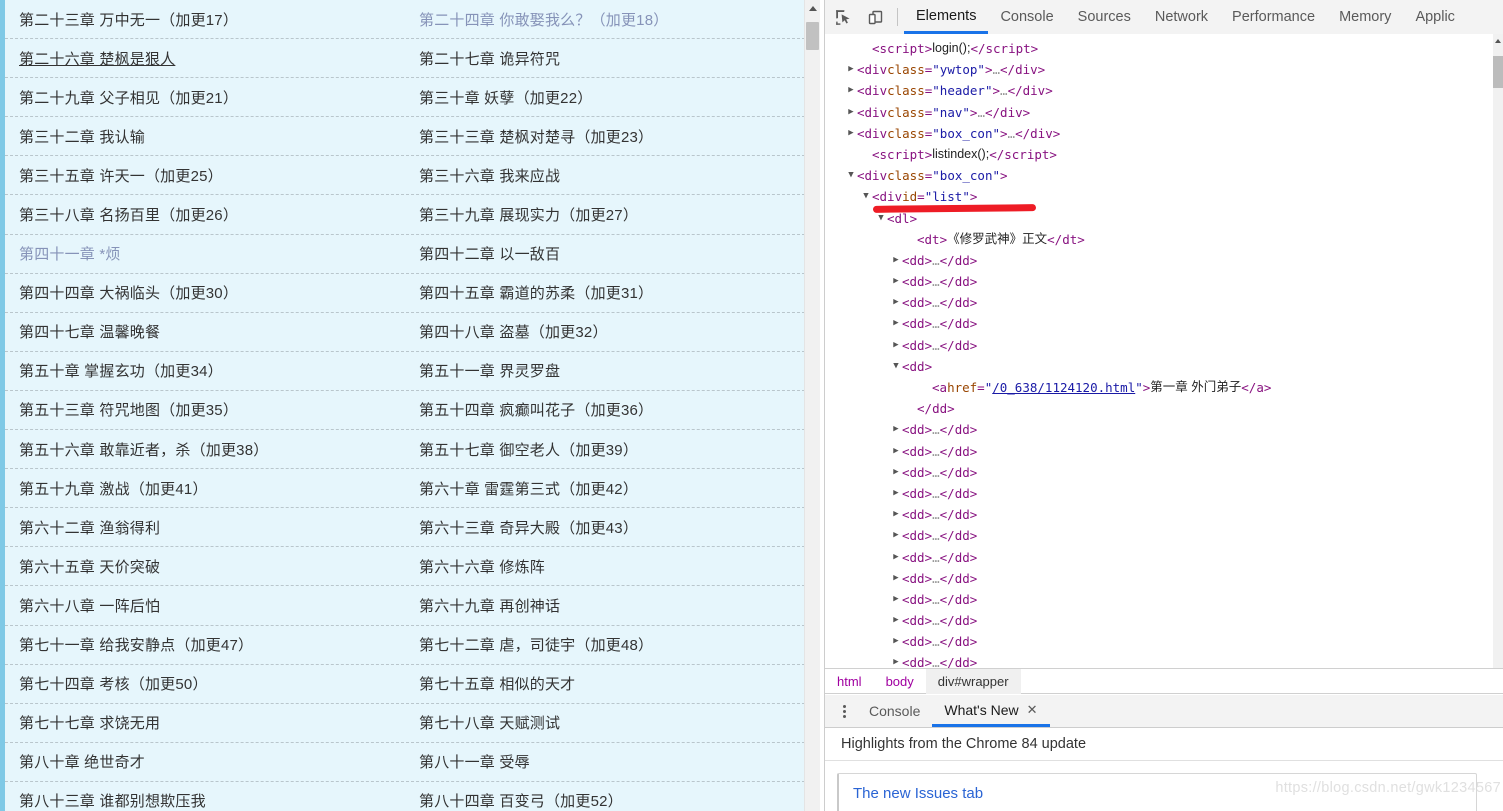 The height and width of the screenshot is (811, 1503). What do you see at coordinates (812, 36) in the screenshot?
I see `page-scrollbar-thumb` at bounding box center [812, 36].